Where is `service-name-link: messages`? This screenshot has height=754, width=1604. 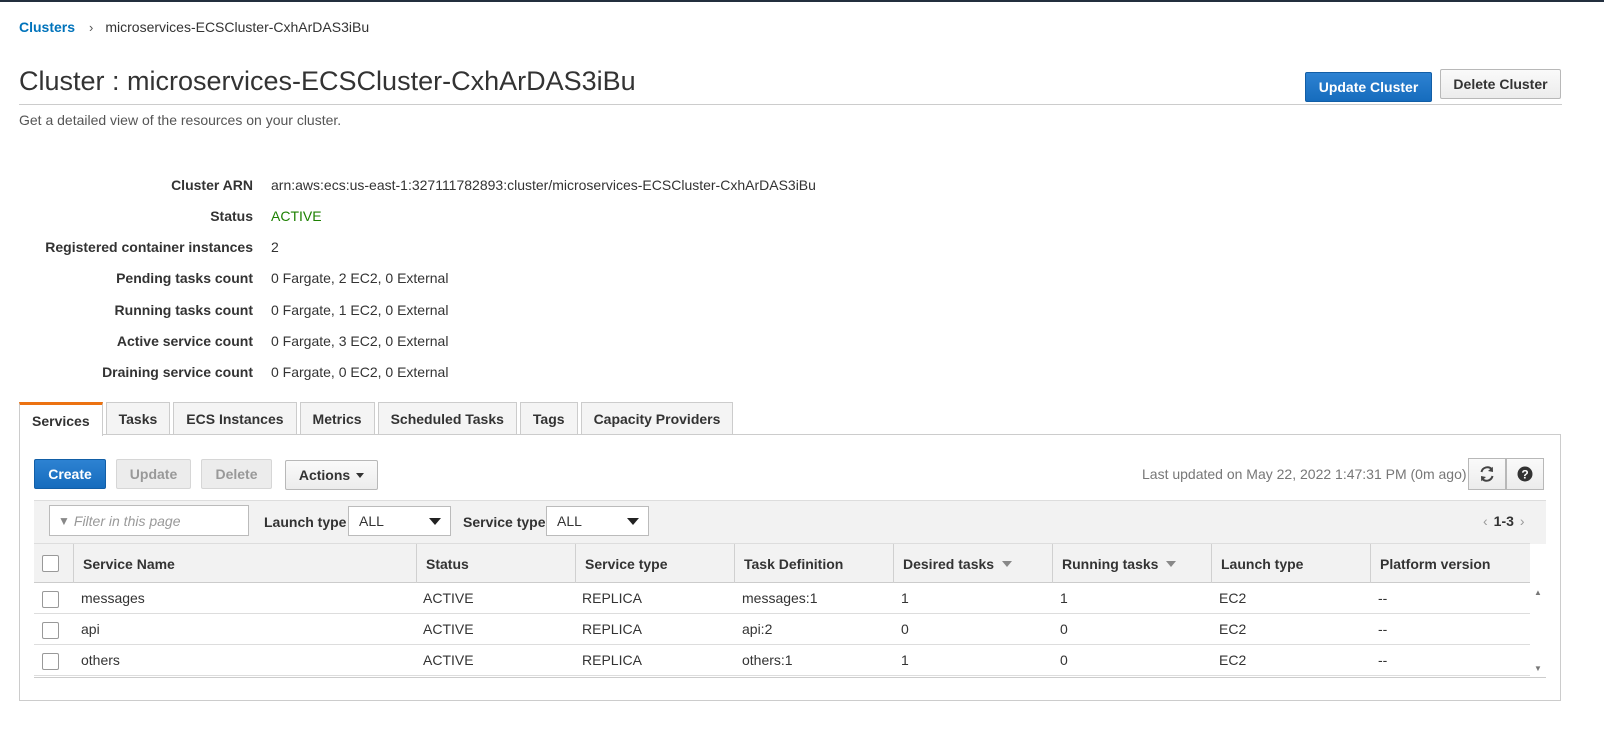 service-name-link: messages is located at coordinates (113, 598).